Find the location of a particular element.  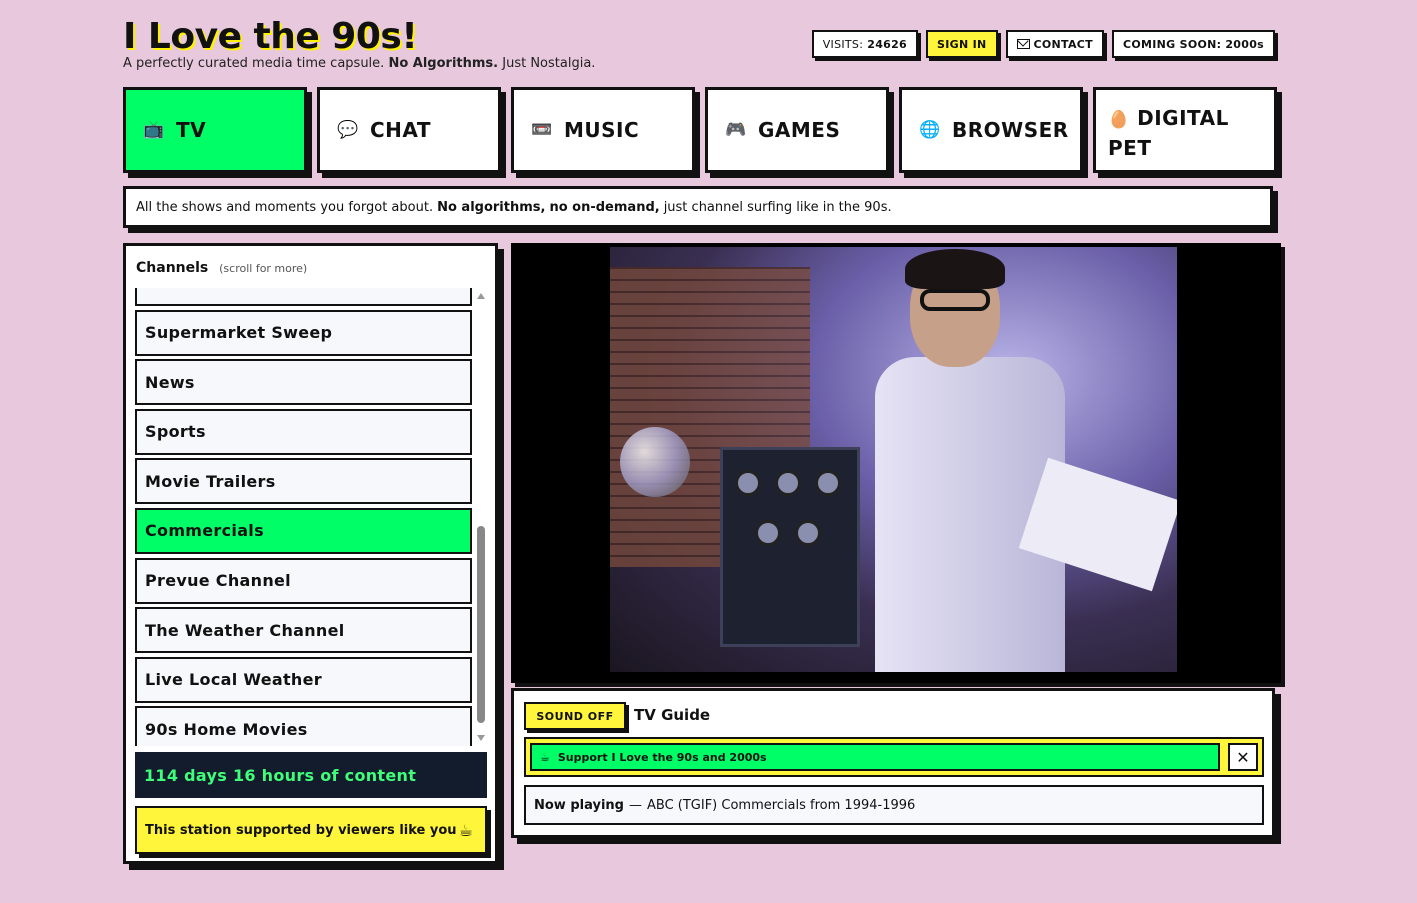

channels-title: Channels is located at coordinates (172, 268).